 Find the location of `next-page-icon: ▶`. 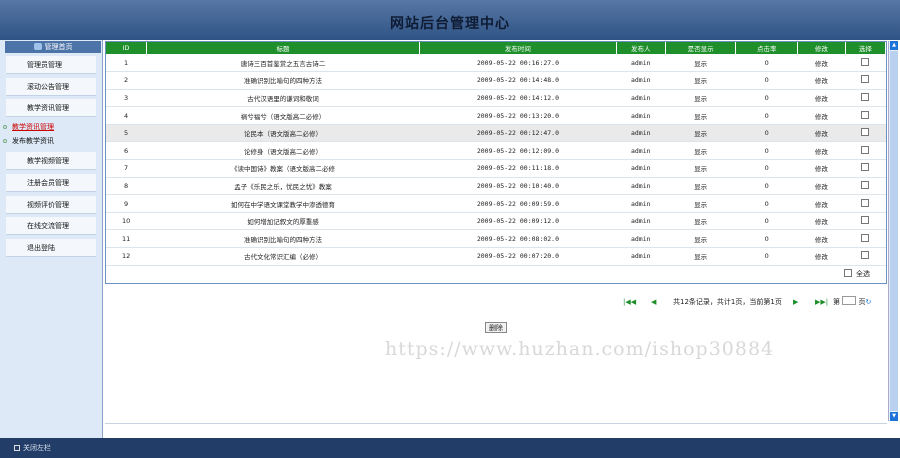

next-page-icon: ▶ is located at coordinates (795, 302).